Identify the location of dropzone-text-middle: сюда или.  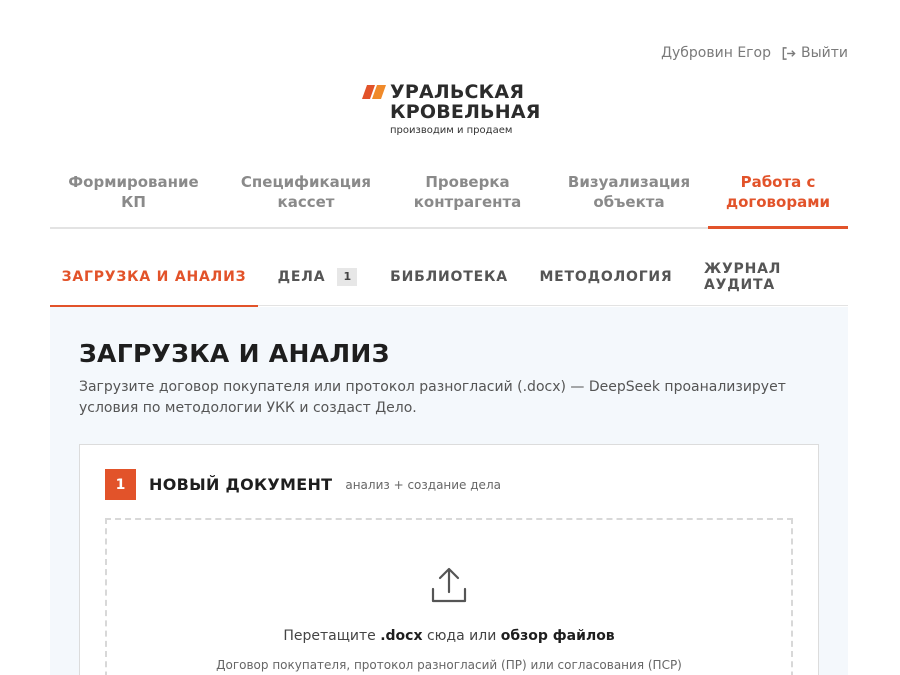
(461, 636).